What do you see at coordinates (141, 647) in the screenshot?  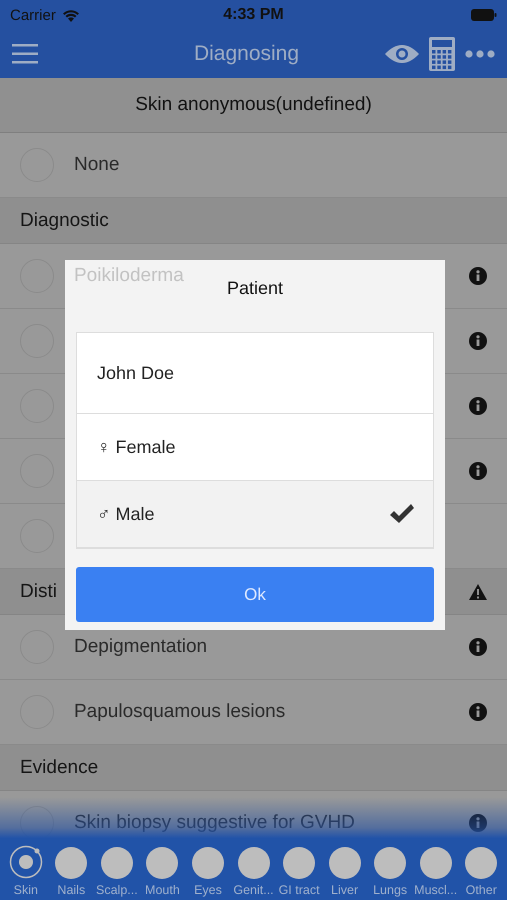 I see `option-label: Depigmentation` at bounding box center [141, 647].